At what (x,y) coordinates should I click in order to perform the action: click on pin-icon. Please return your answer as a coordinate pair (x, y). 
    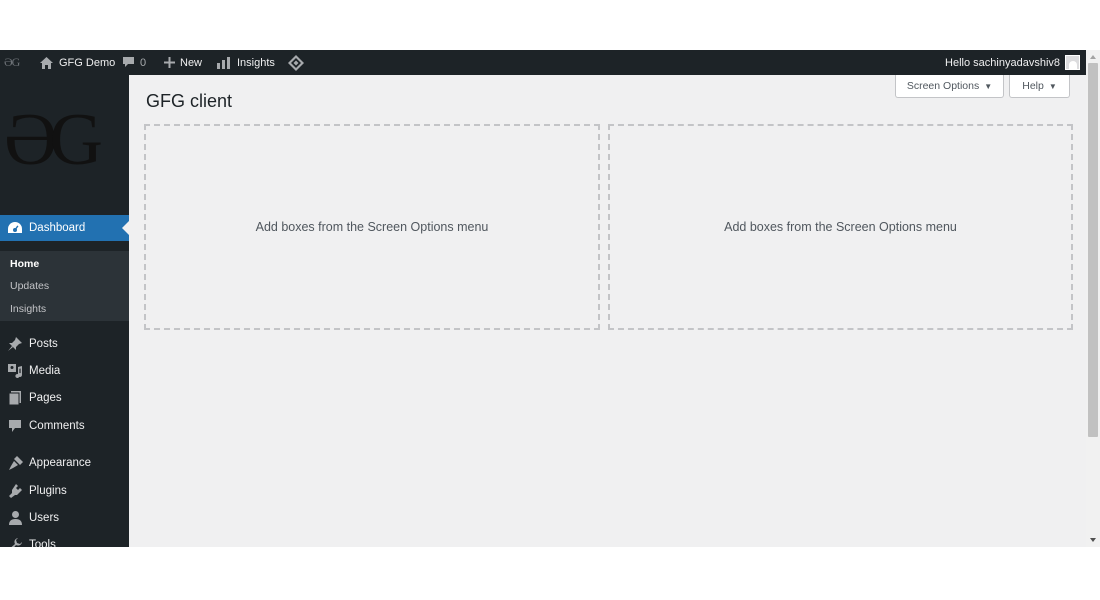
    Looking at the image, I should click on (15, 344).